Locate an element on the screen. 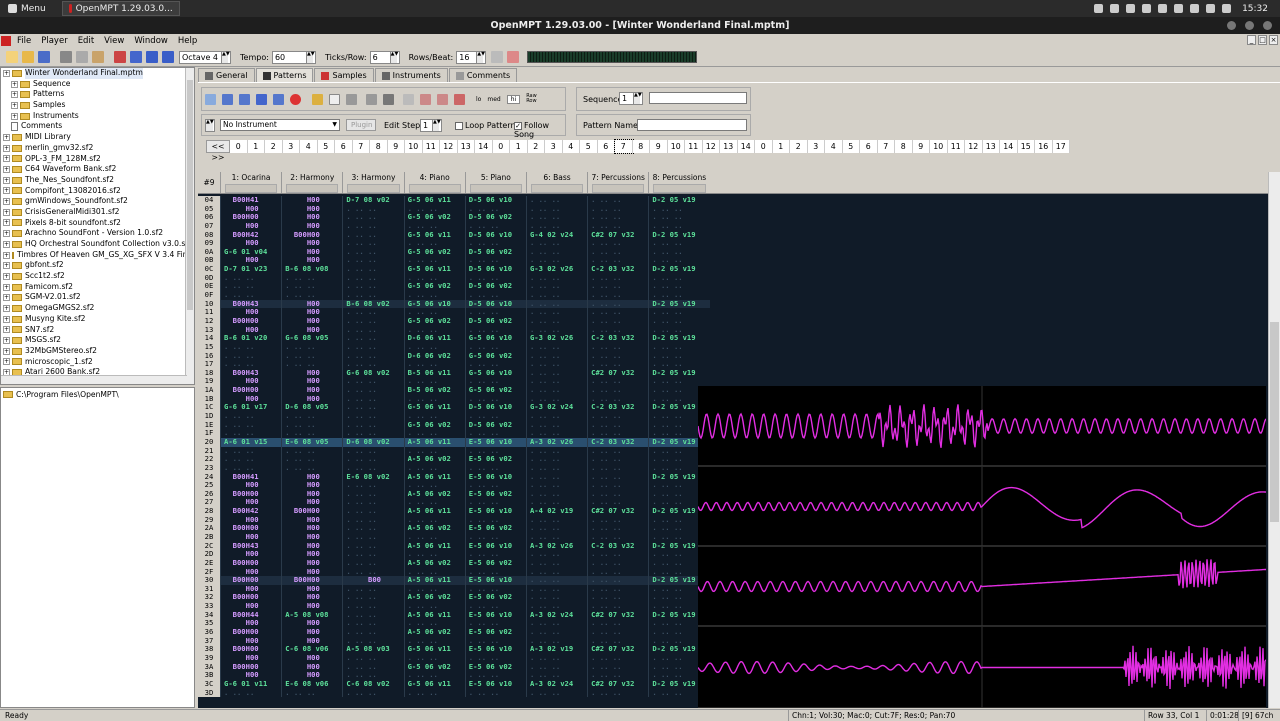 The height and width of the screenshot is (721, 1280). order-item: 14 is located at coordinates (746, 146).